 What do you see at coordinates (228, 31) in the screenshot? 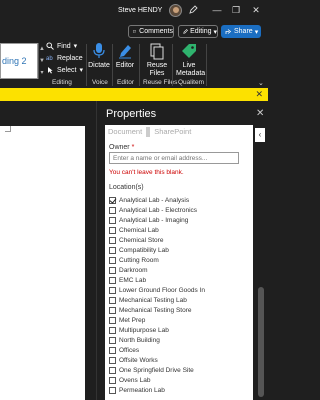
I see `share-icon` at bounding box center [228, 31].